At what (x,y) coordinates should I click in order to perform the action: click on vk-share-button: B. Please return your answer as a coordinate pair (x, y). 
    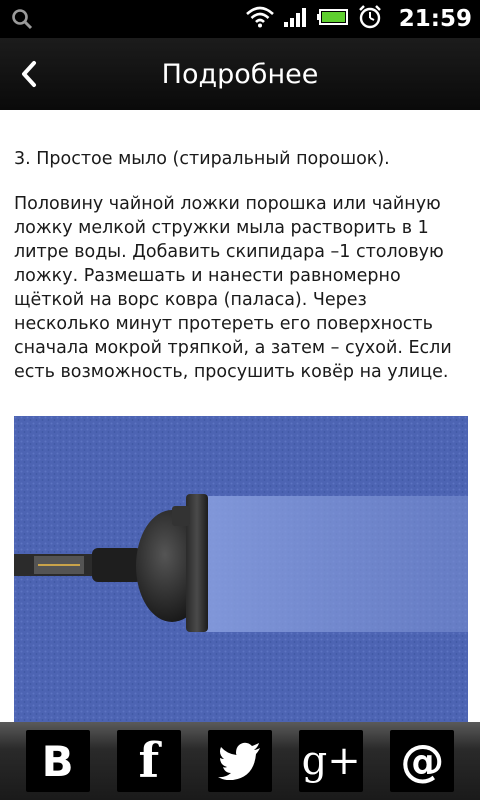
    Looking at the image, I should click on (57, 761).